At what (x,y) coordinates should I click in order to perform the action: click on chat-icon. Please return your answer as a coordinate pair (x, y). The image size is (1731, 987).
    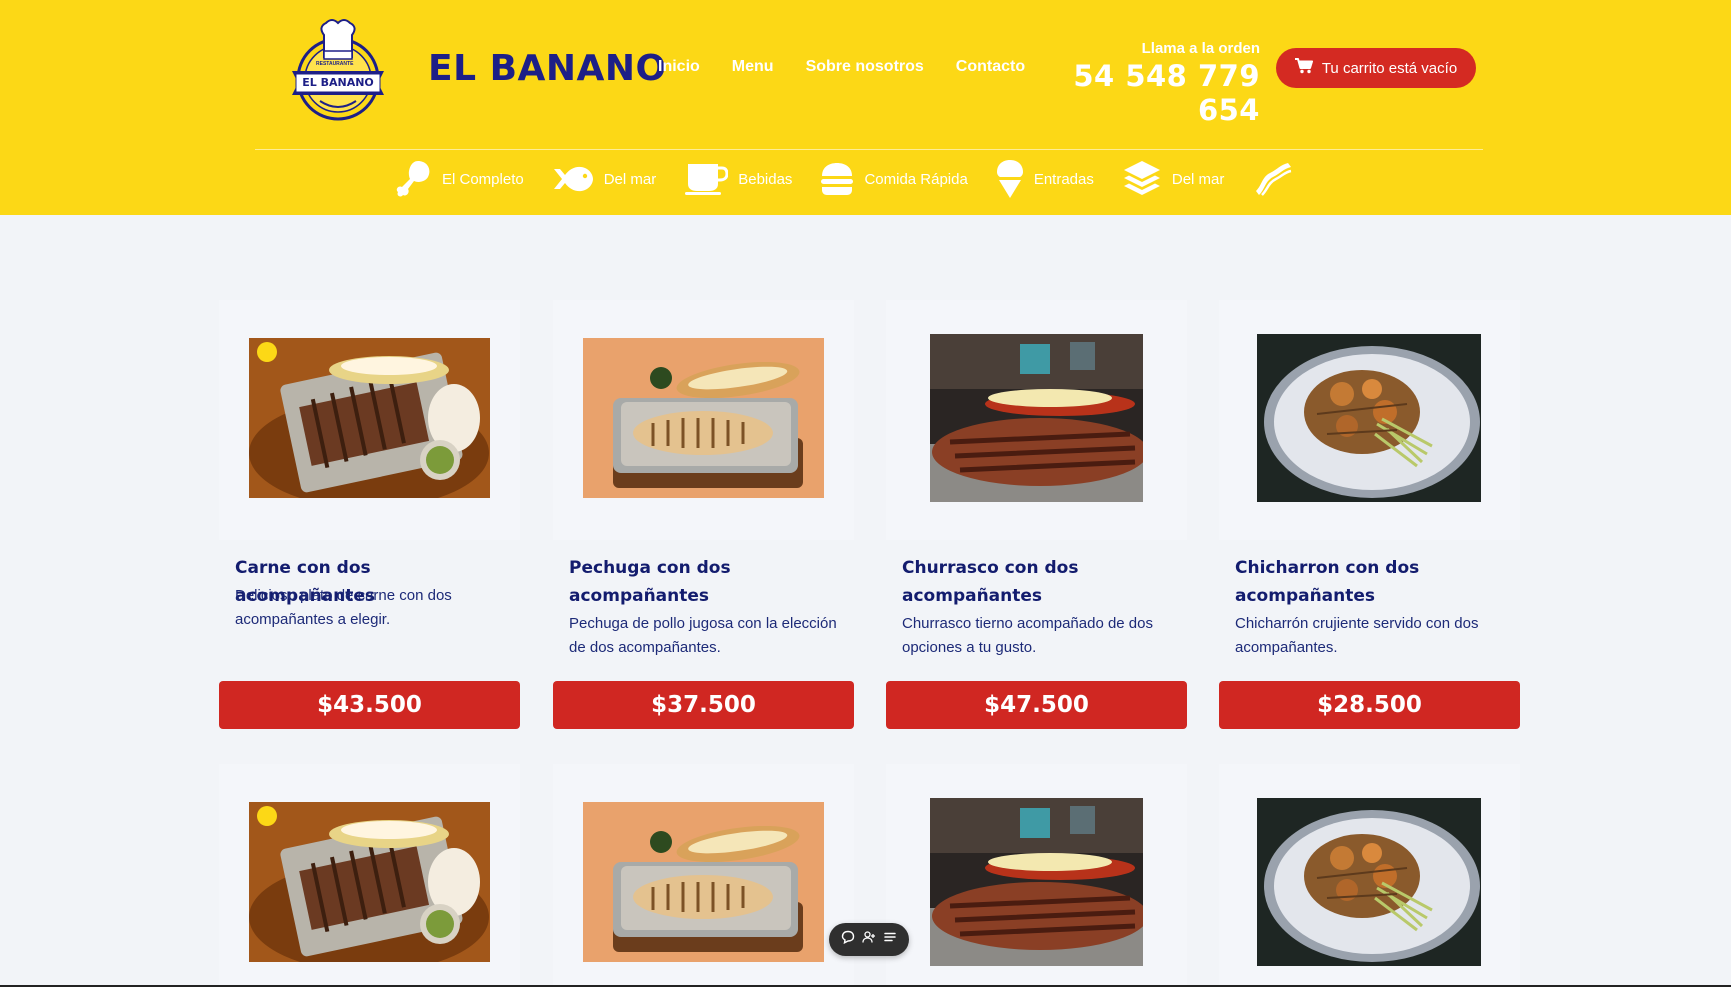
    Looking at the image, I should click on (848, 939).